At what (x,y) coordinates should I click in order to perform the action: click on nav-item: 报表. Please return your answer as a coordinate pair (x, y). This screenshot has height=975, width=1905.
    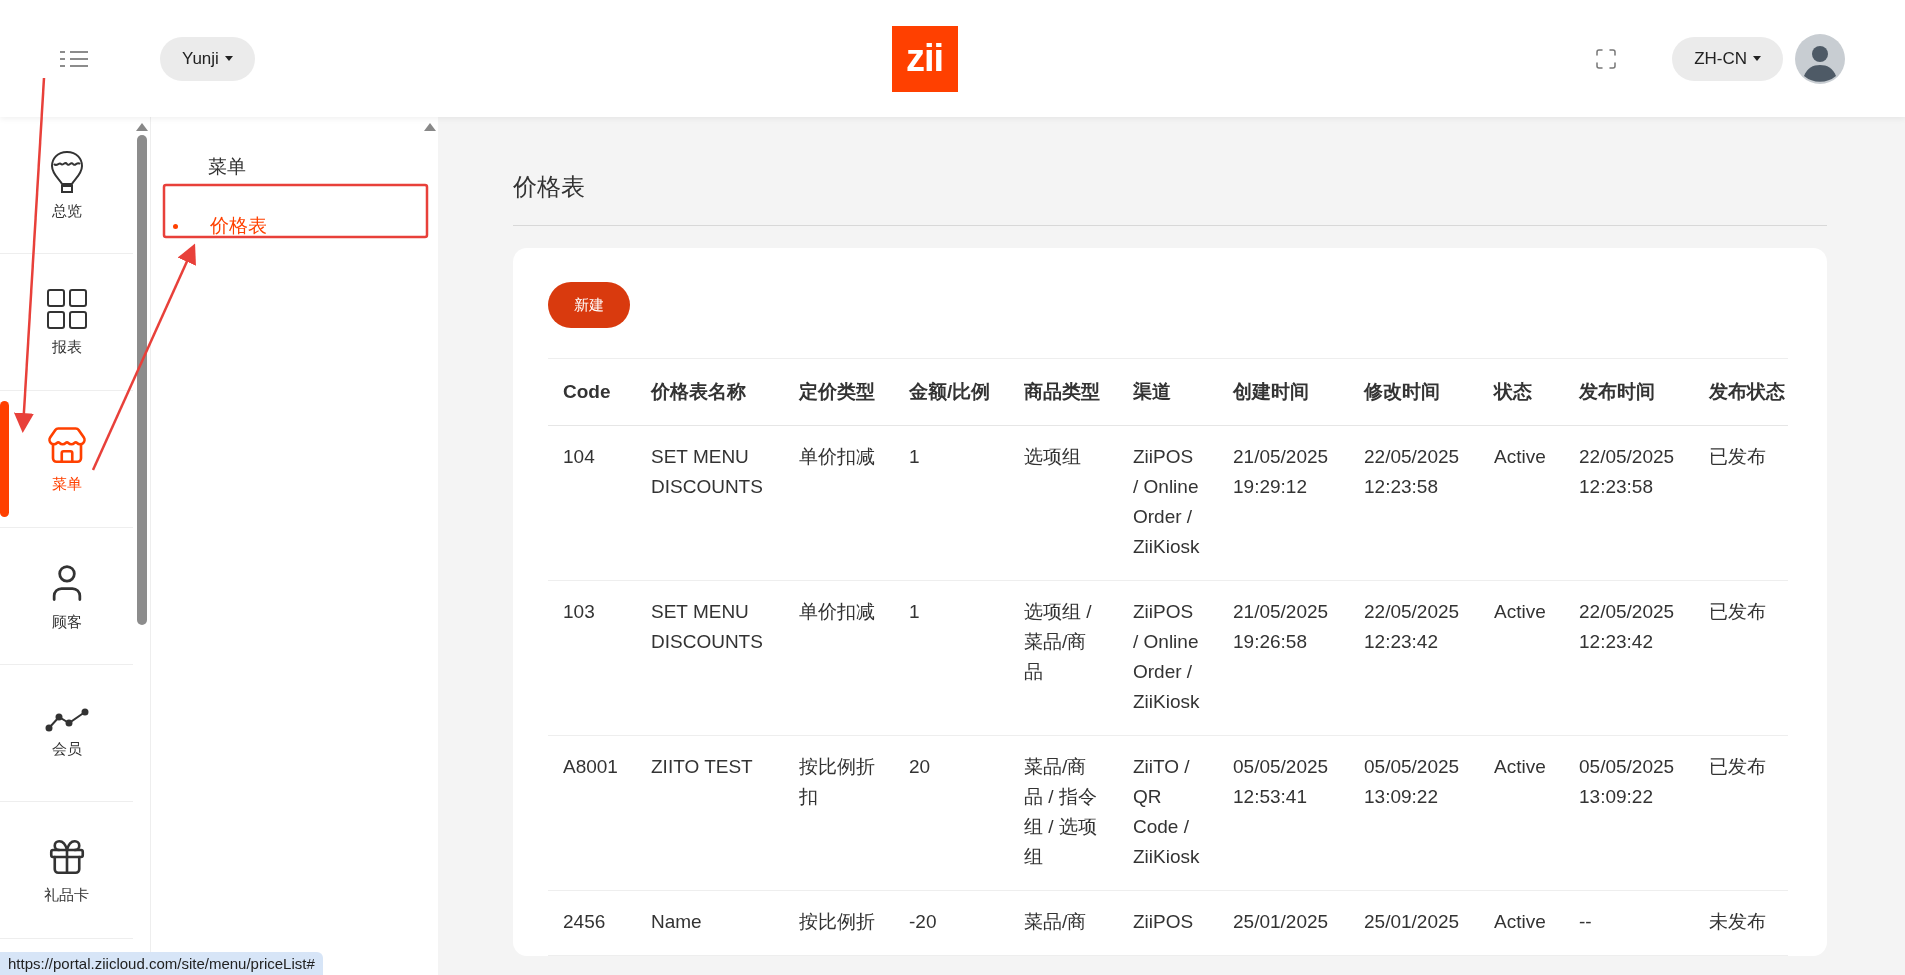
    Looking at the image, I should click on (66, 322).